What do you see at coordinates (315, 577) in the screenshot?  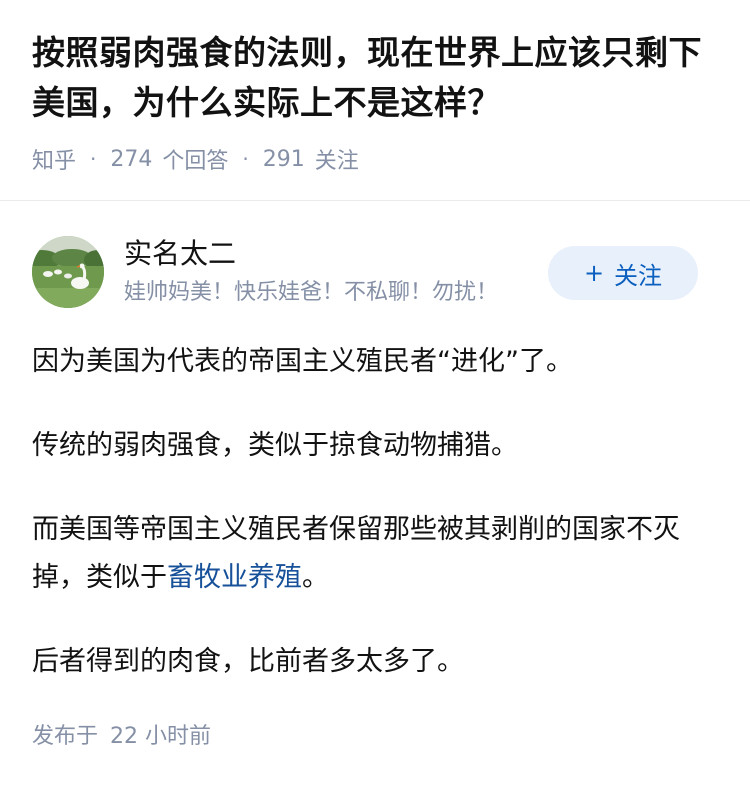 I see `answer-paragraph-end: 。` at bounding box center [315, 577].